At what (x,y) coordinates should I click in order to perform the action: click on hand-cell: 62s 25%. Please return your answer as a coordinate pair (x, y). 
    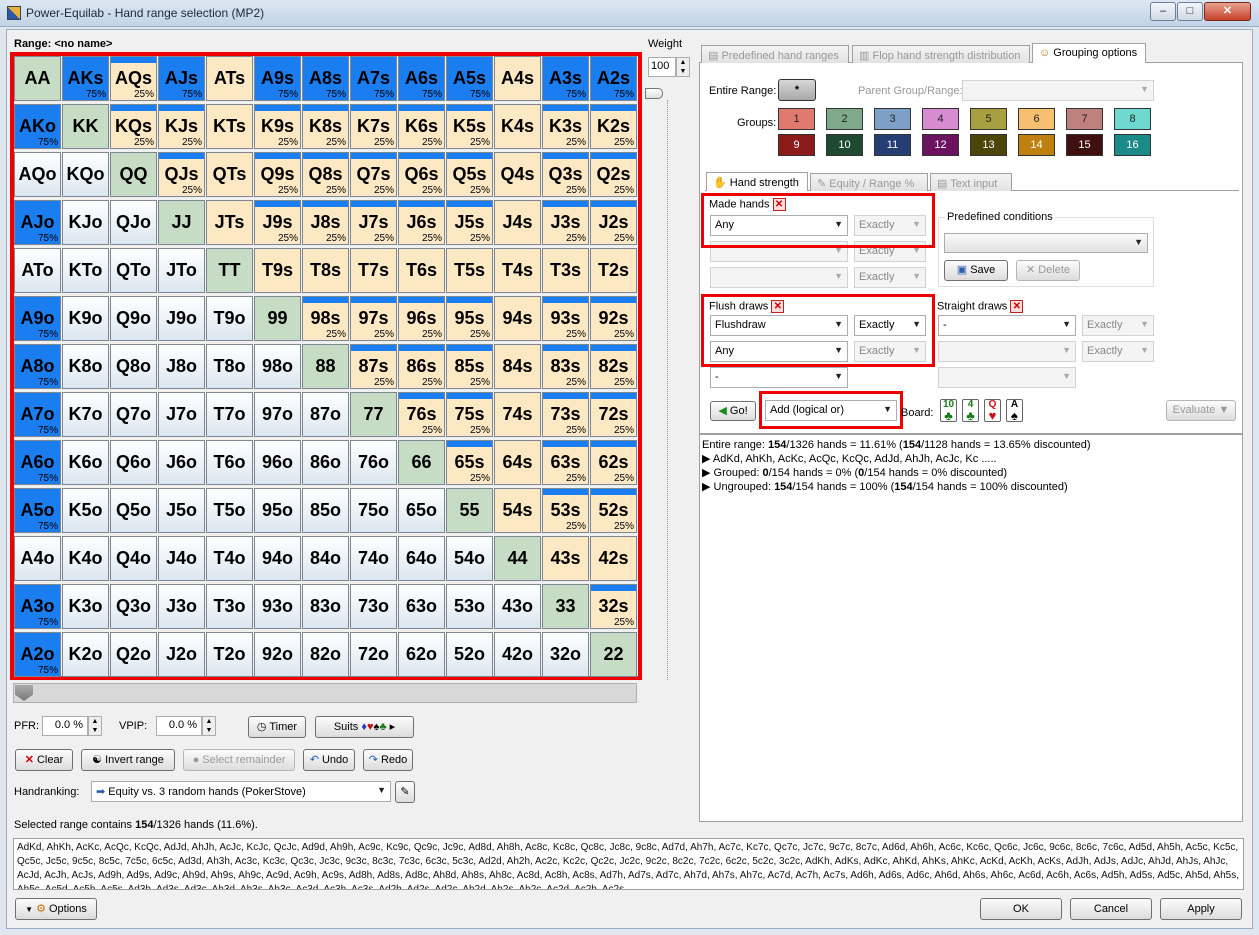
    Looking at the image, I should click on (613, 462).